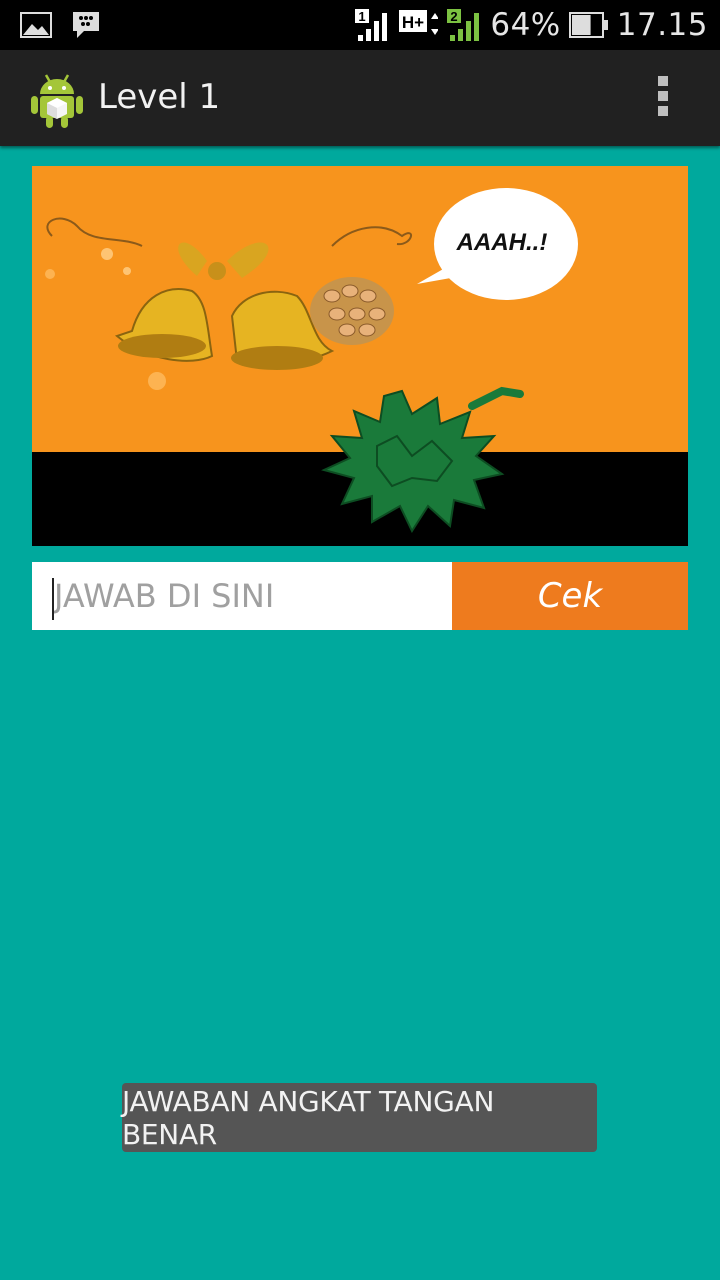  What do you see at coordinates (360, 98) in the screenshot?
I see `action-bar: Level 1` at bounding box center [360, 98].